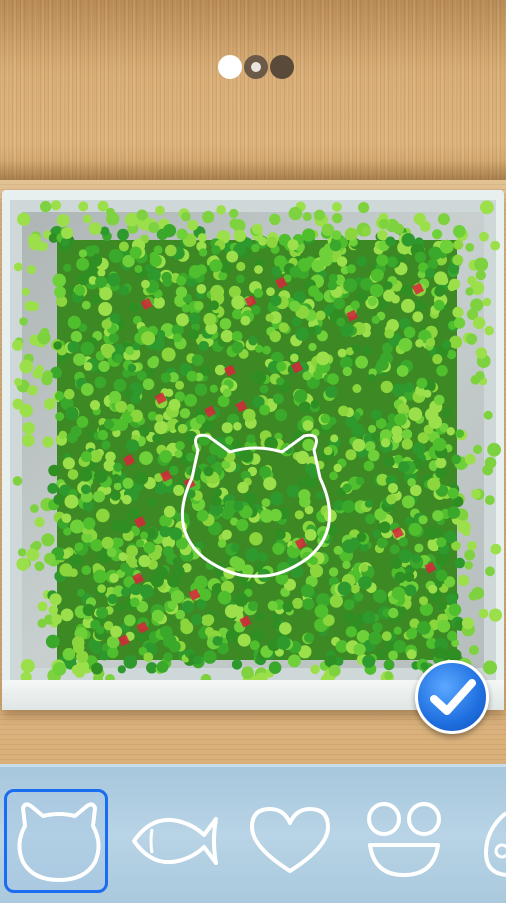 This screenshot has height=903, width=506. What do you see at coordinates (404, 841) in the screenshot?
I see `shape-option-smiley-face` at bounding box center [404, 841].